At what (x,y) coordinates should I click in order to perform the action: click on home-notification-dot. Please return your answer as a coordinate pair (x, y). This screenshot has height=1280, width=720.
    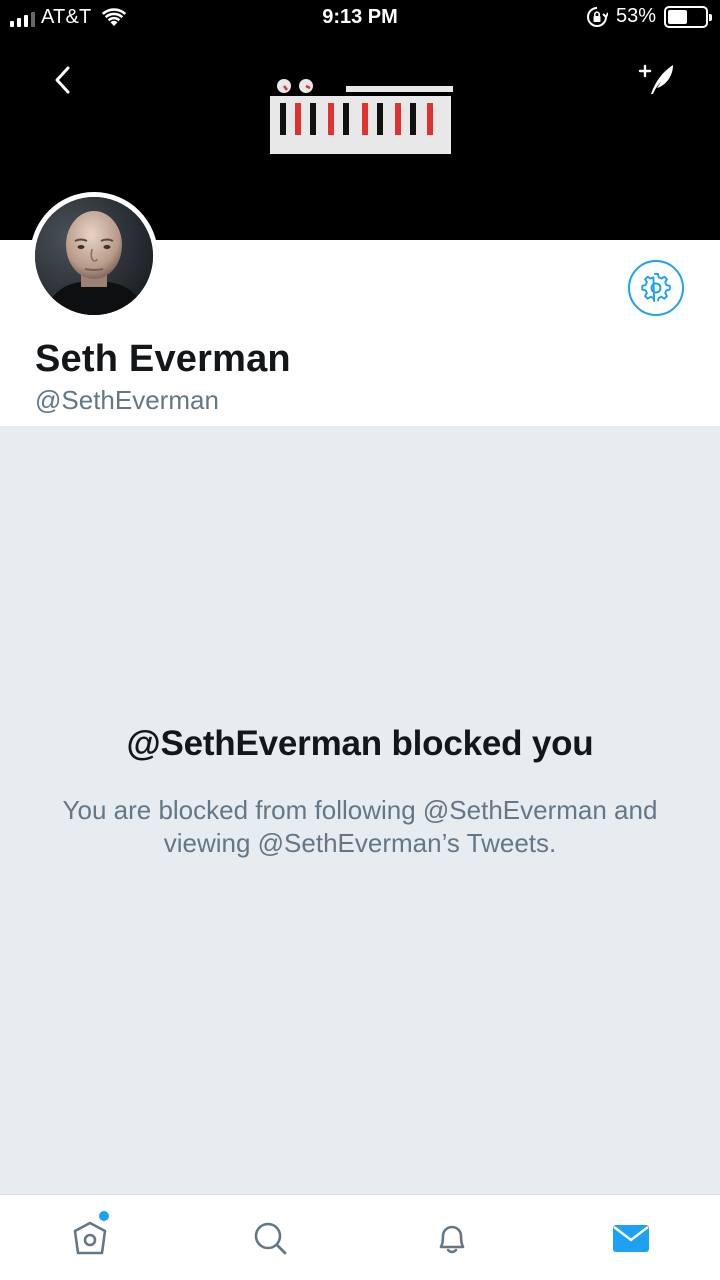
    Looking at the image, I should click on (104, 1216).